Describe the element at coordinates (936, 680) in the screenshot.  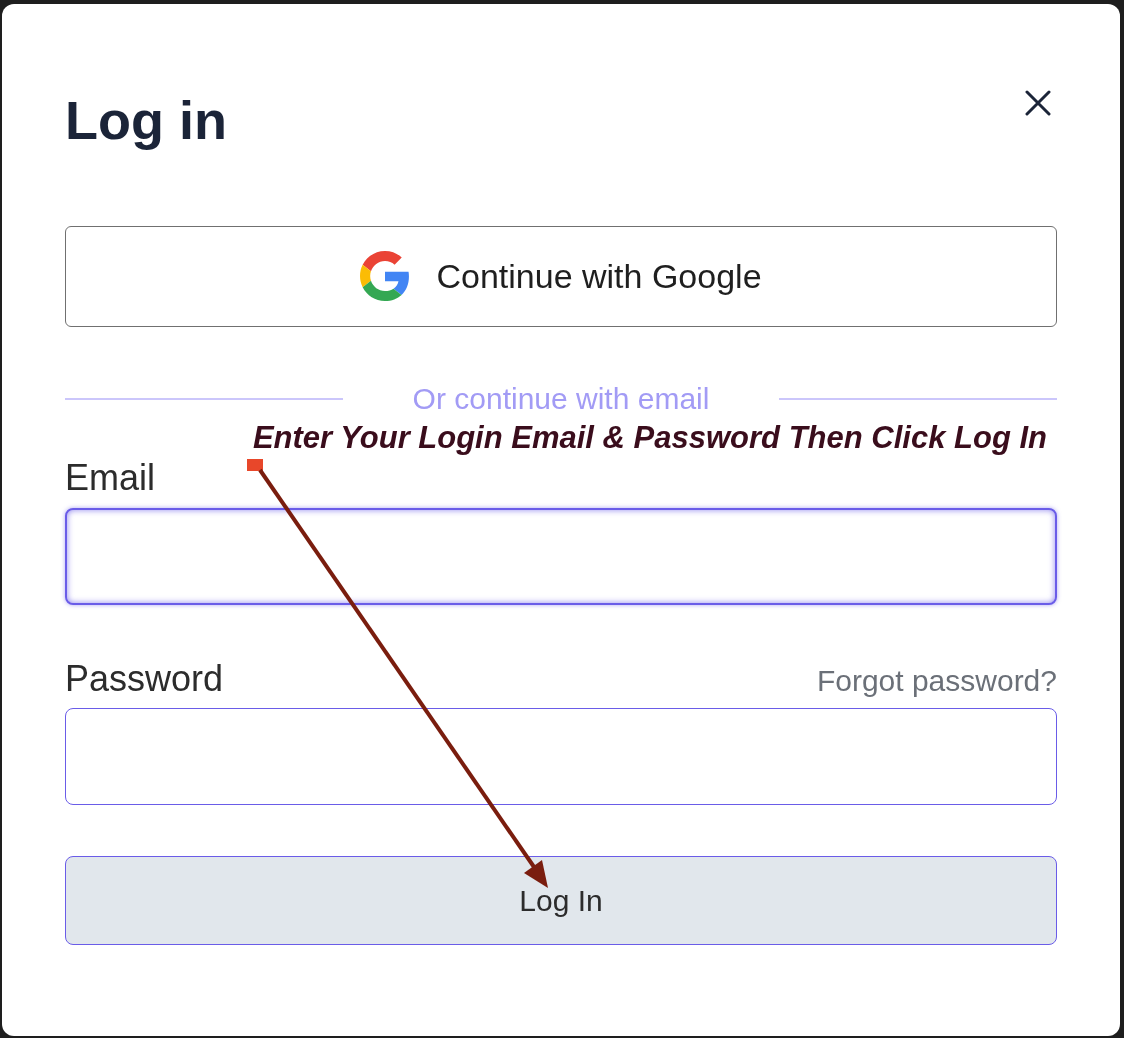
I see `forgot-password-link: Forgot password?` at that location.